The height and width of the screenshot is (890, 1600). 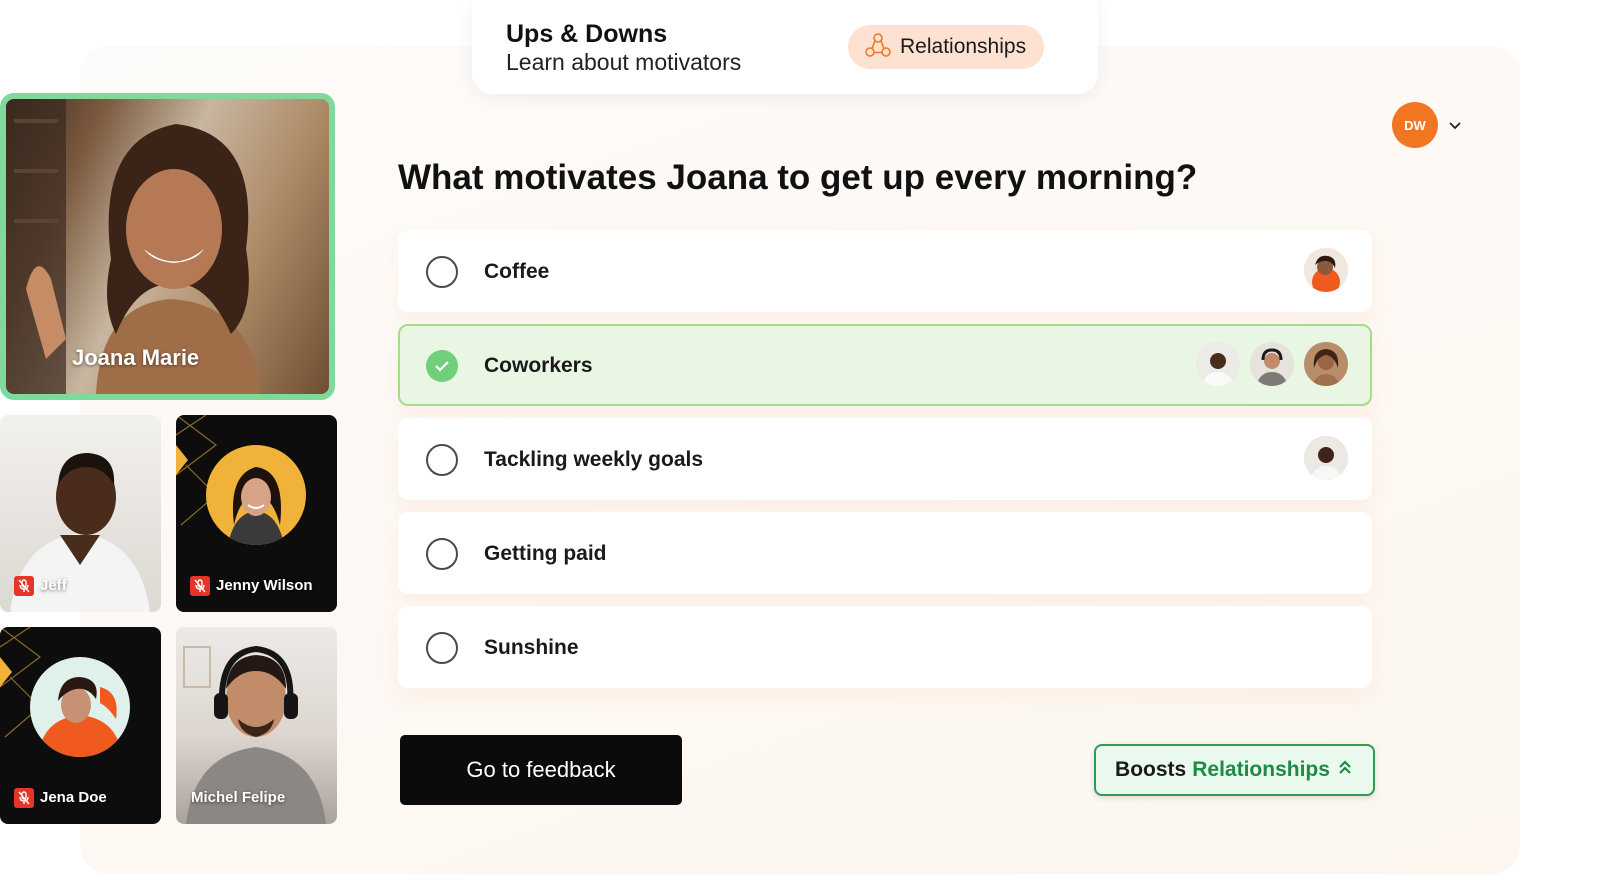 What do you see at coordinates (531, 647) in the screenshot?
I see `option-label: Sunshine` at bounding box center [531, 647].